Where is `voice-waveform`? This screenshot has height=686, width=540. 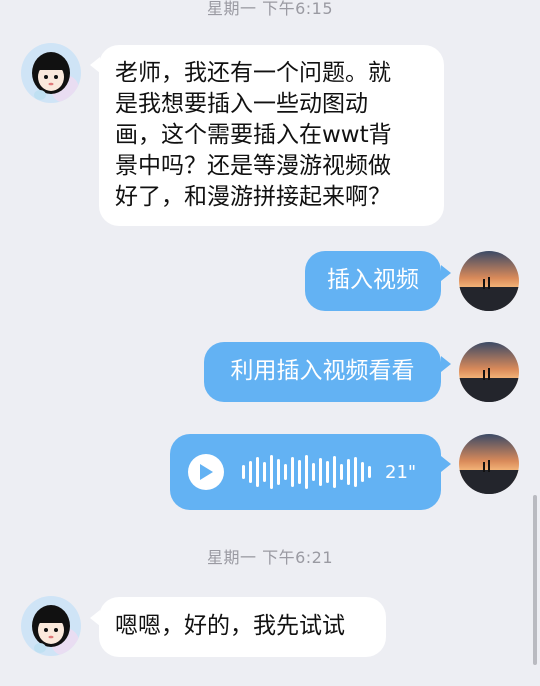
voice-waveform is located at coordinates (306, 472).